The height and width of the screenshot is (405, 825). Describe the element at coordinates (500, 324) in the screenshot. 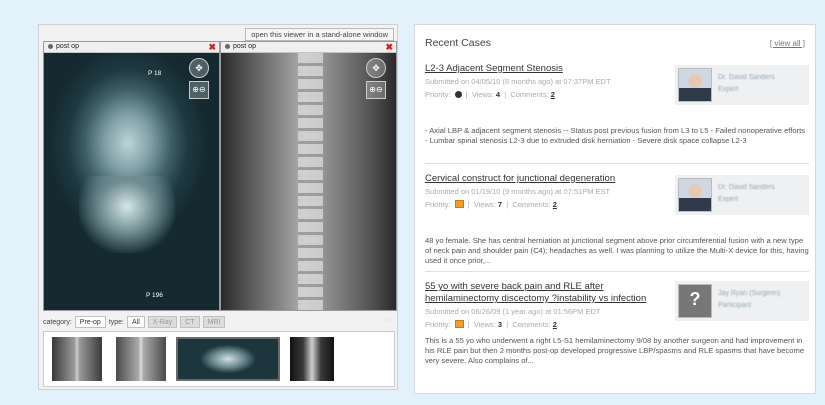

I see `views-count: 3` at that location.